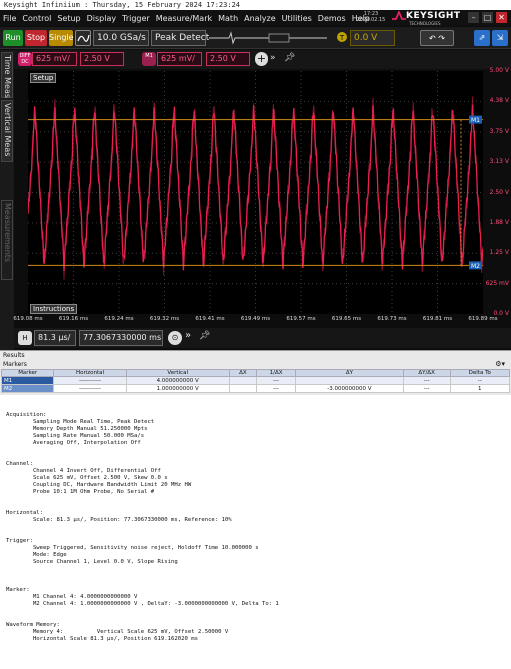  What do you see at coordinates (437, 38) in the screenshot?
I see `undo-redo-button: ↶ ↷` at bounding box center [437, 38].